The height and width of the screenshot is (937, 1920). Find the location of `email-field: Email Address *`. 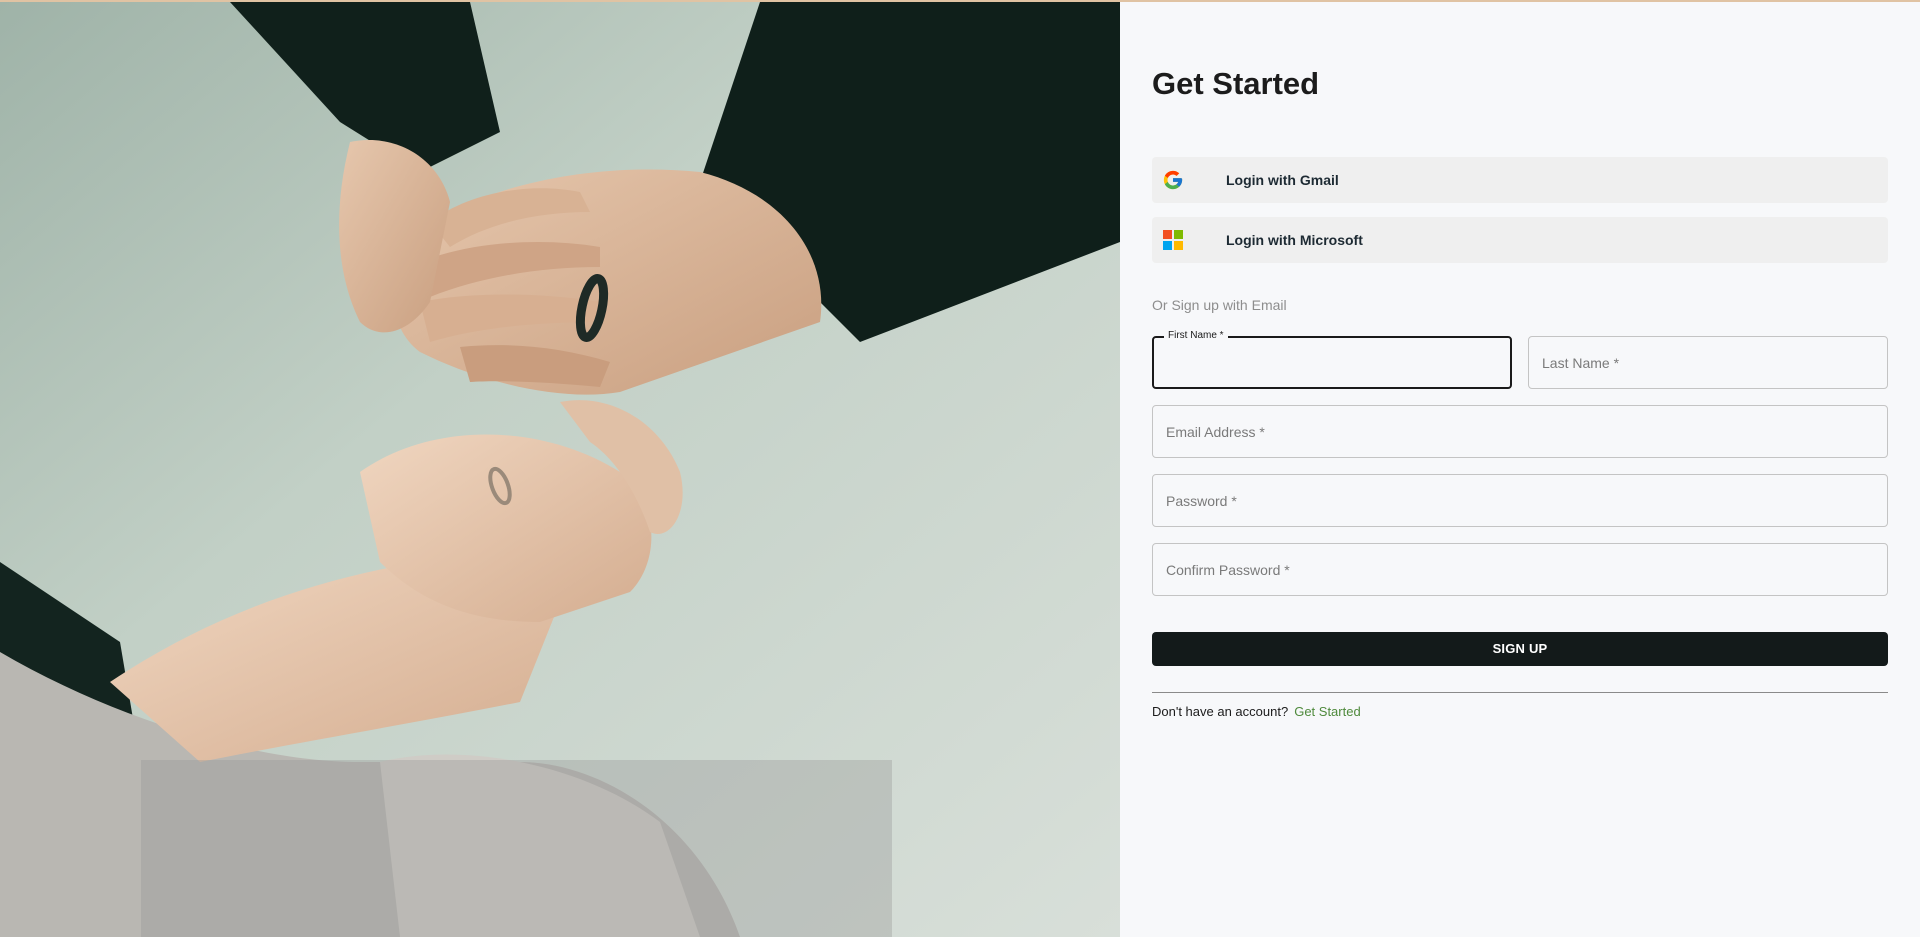

email-field: Email Address * is located at coordinates (1520, 431).